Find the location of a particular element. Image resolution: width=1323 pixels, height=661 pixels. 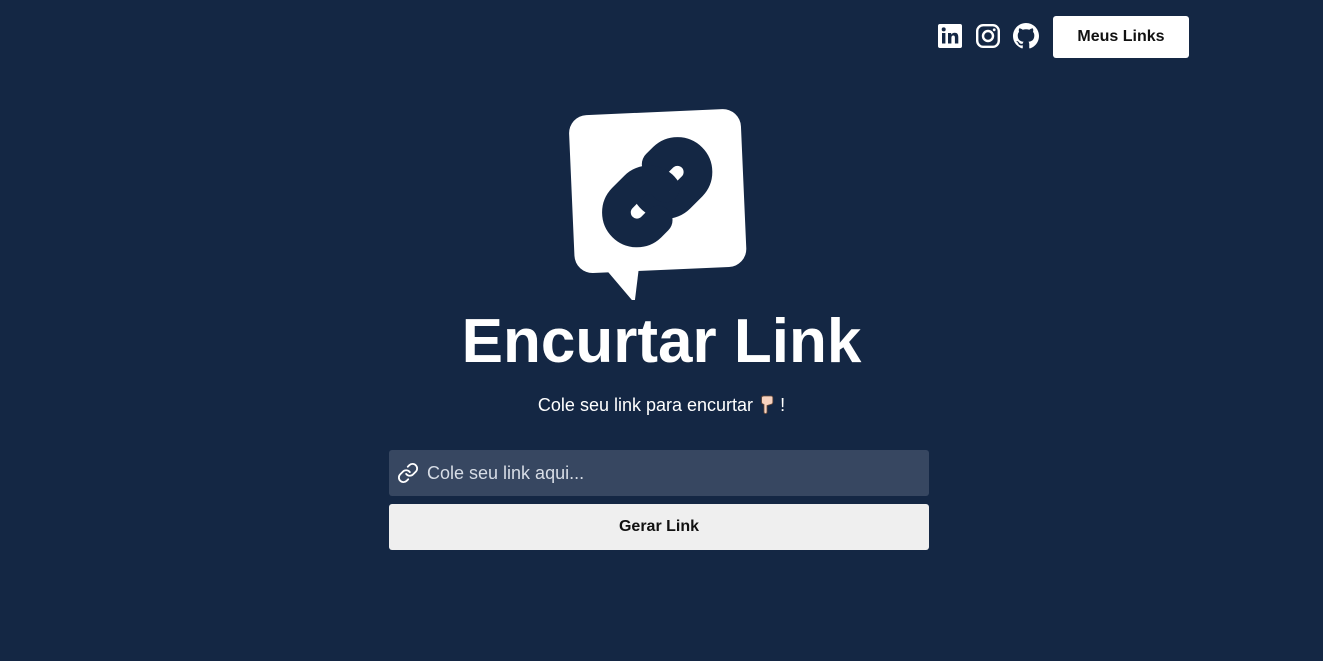

github-icon is located at coordinates (1026, 36).